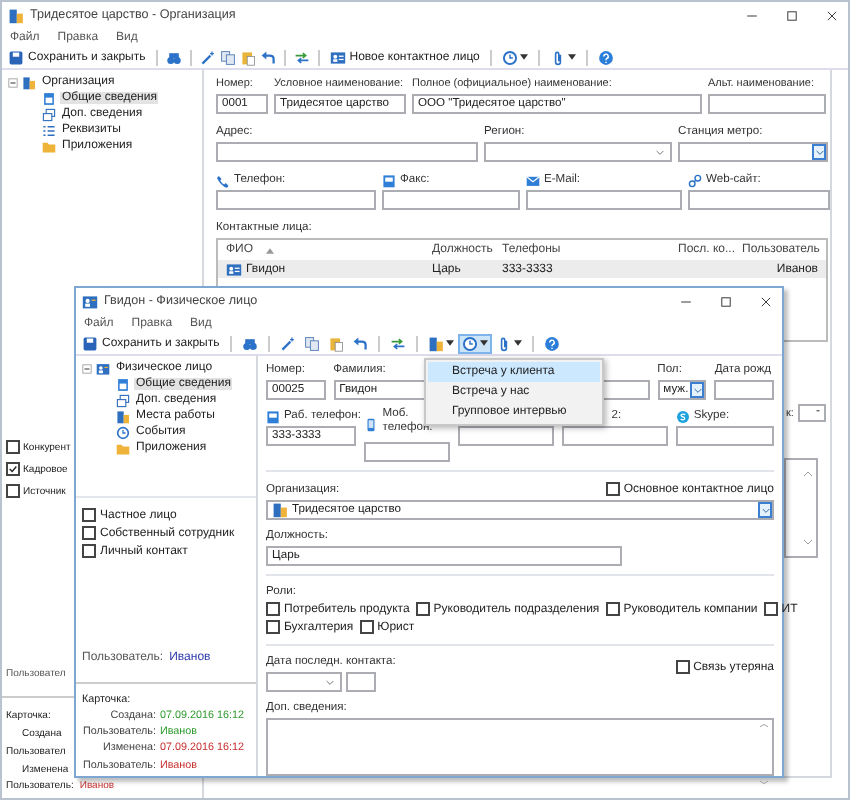  Describe the element at coordinates (49, 130) in the screenshot. I see `list-icon` at that location.